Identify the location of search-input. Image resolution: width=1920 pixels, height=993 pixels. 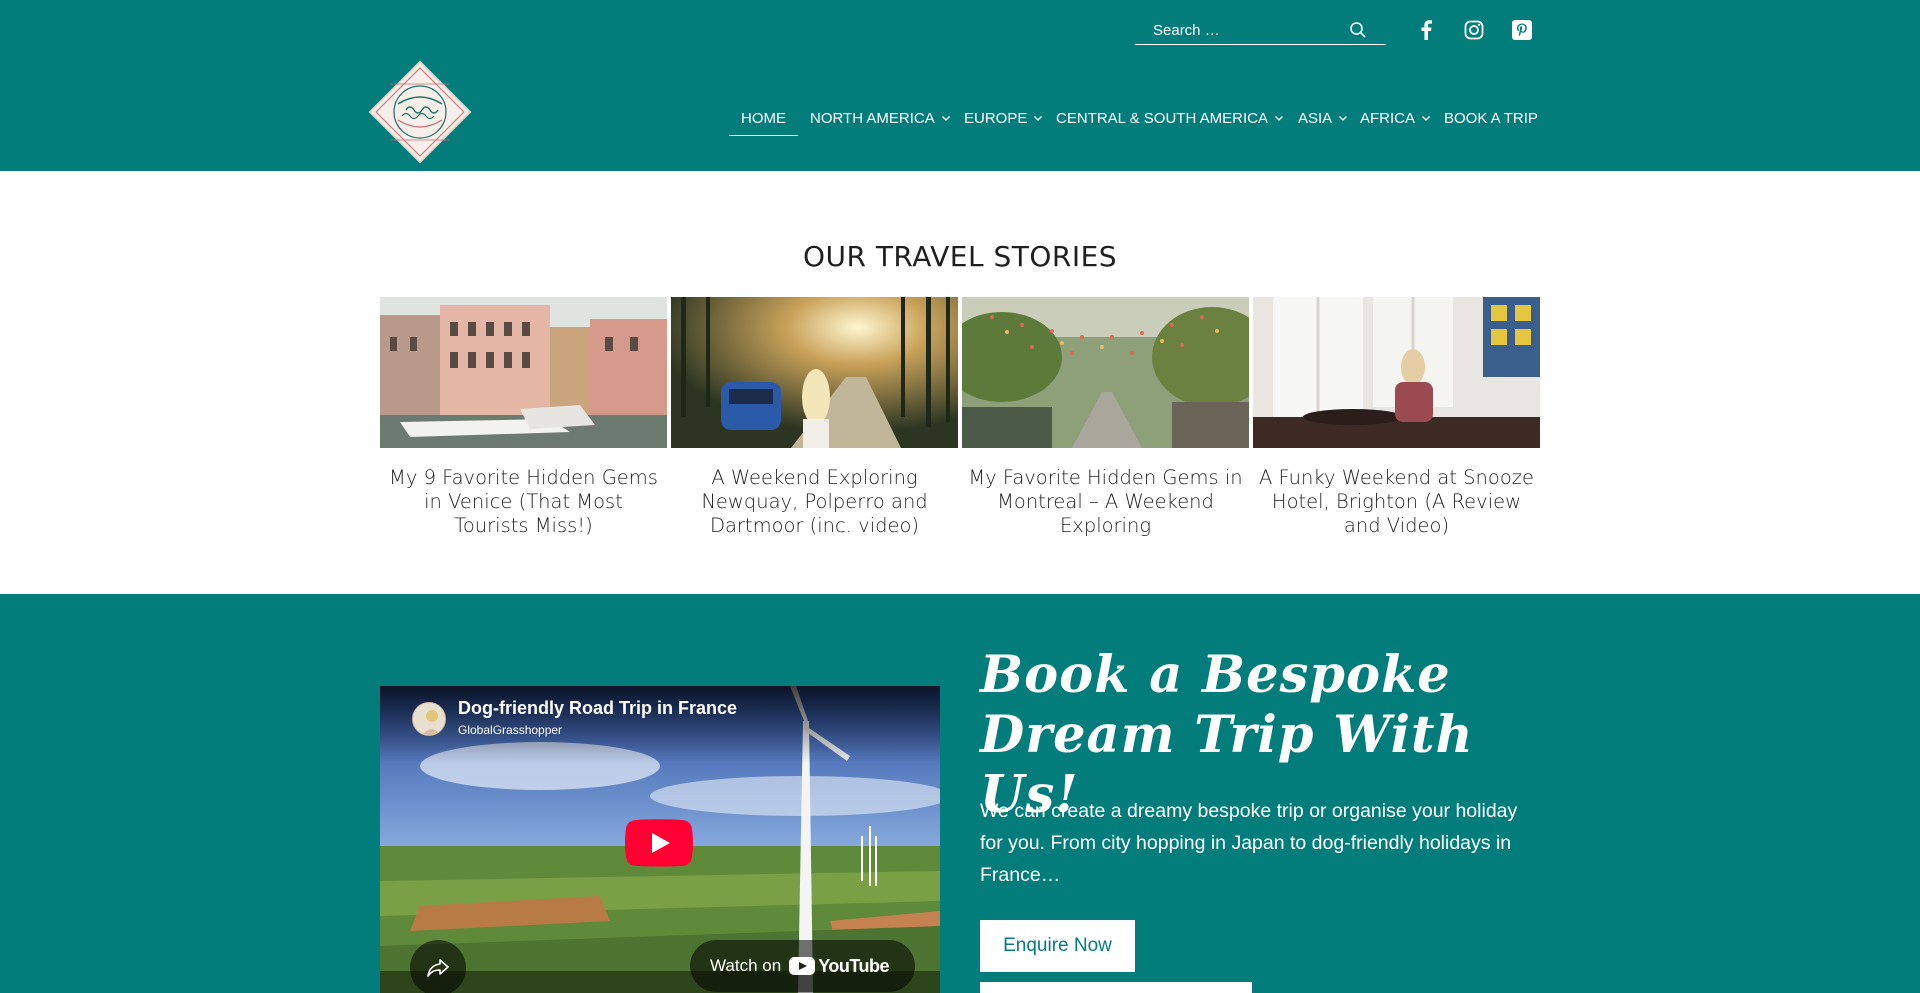
(1253, 30).